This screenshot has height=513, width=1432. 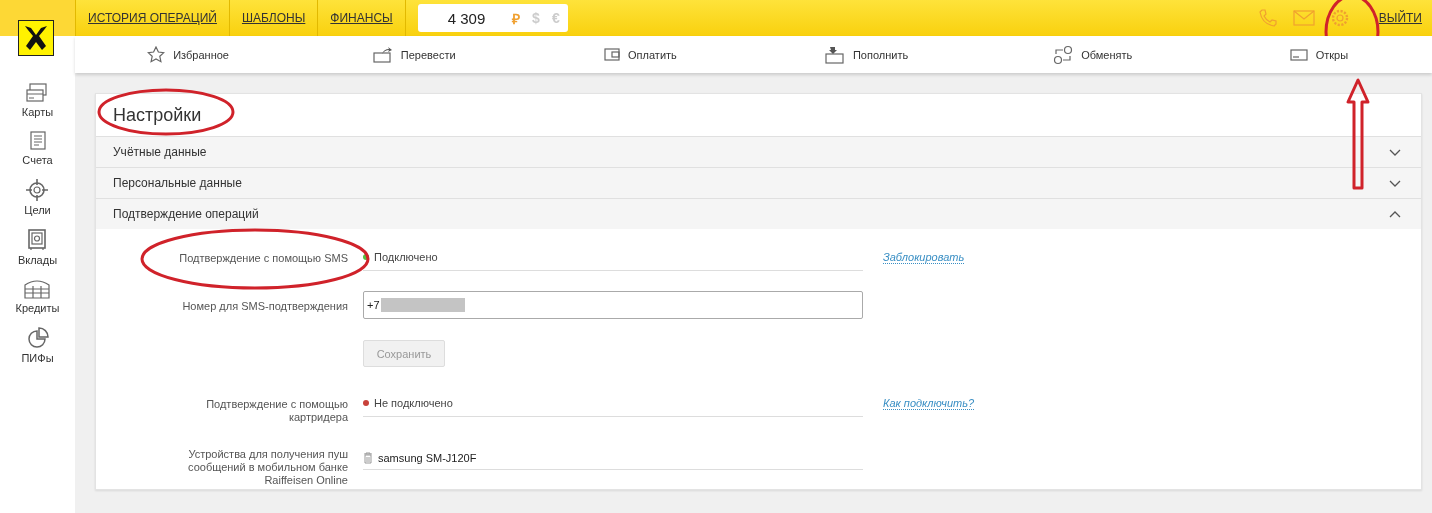 What do you see at coordinates (1395, 214) in the screenshot?
I see `chevron-up-icon` at bounding box center [1395, 214].